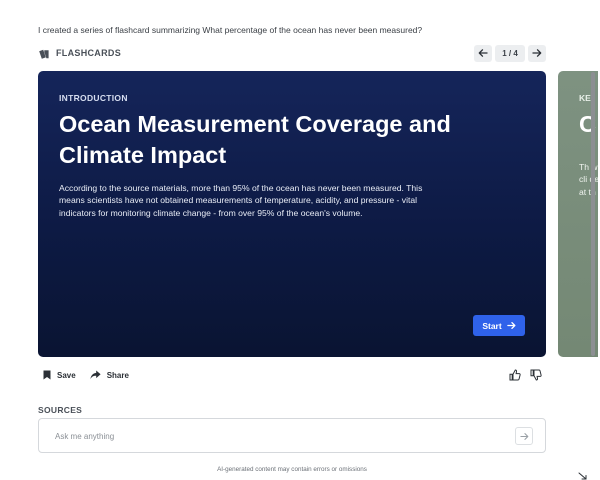  Describe the element at coordinates (83, 375) in the screenshot. I see `card-actions-left: Save Share` at that location.